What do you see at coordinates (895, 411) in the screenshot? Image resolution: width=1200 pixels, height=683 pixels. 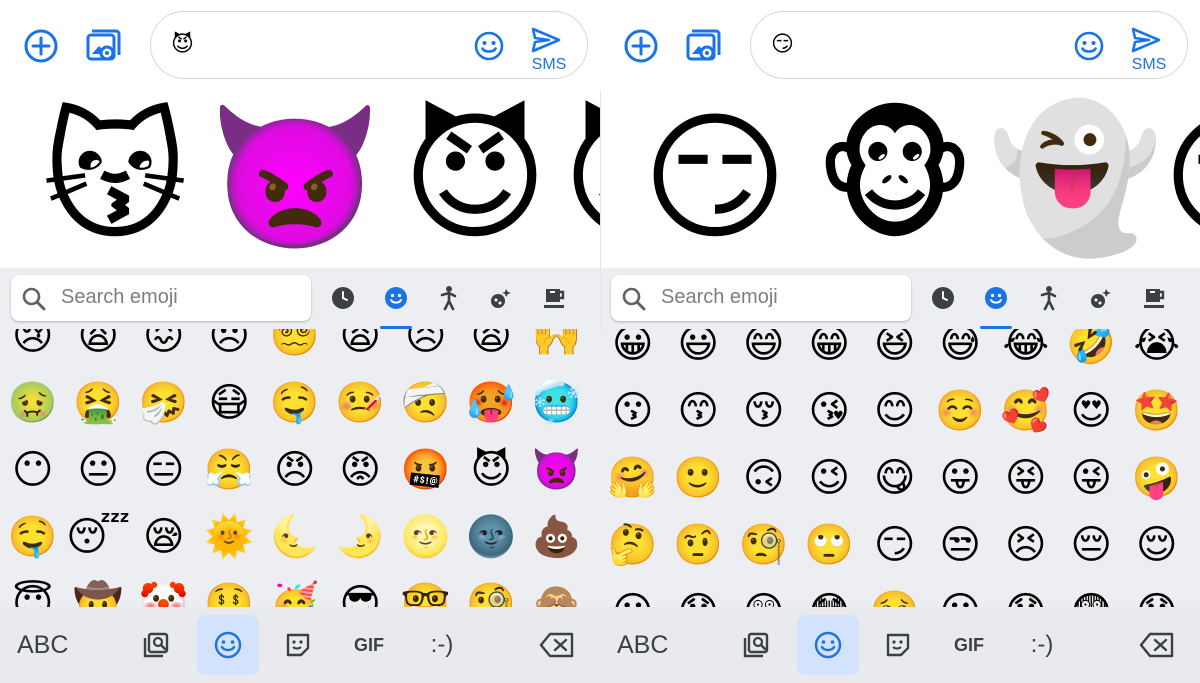 I see `emoji-cell: 😊` at bounding box center [895, 411].